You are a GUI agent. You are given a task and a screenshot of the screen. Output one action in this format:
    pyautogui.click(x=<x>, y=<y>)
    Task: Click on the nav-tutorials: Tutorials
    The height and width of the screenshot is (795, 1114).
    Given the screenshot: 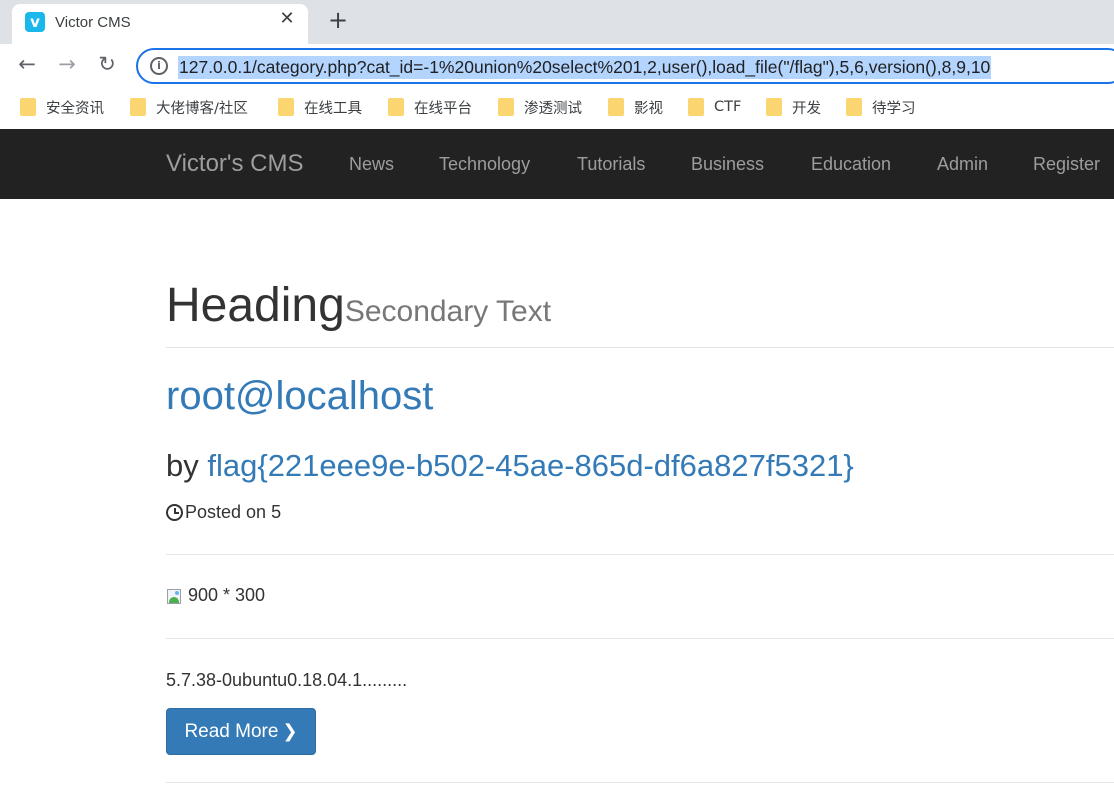 What is the action you would take?
    pyautogui.click(x=611, y=164)
    